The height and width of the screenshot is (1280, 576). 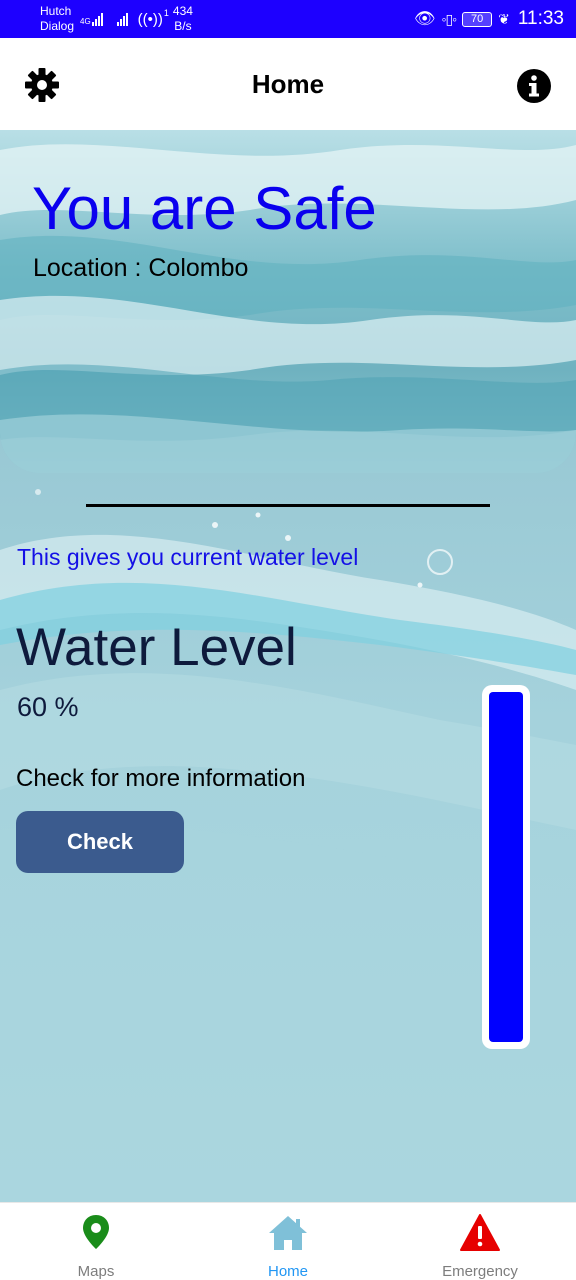 I want to click on warning-icon, so click(x=480, y=1232).